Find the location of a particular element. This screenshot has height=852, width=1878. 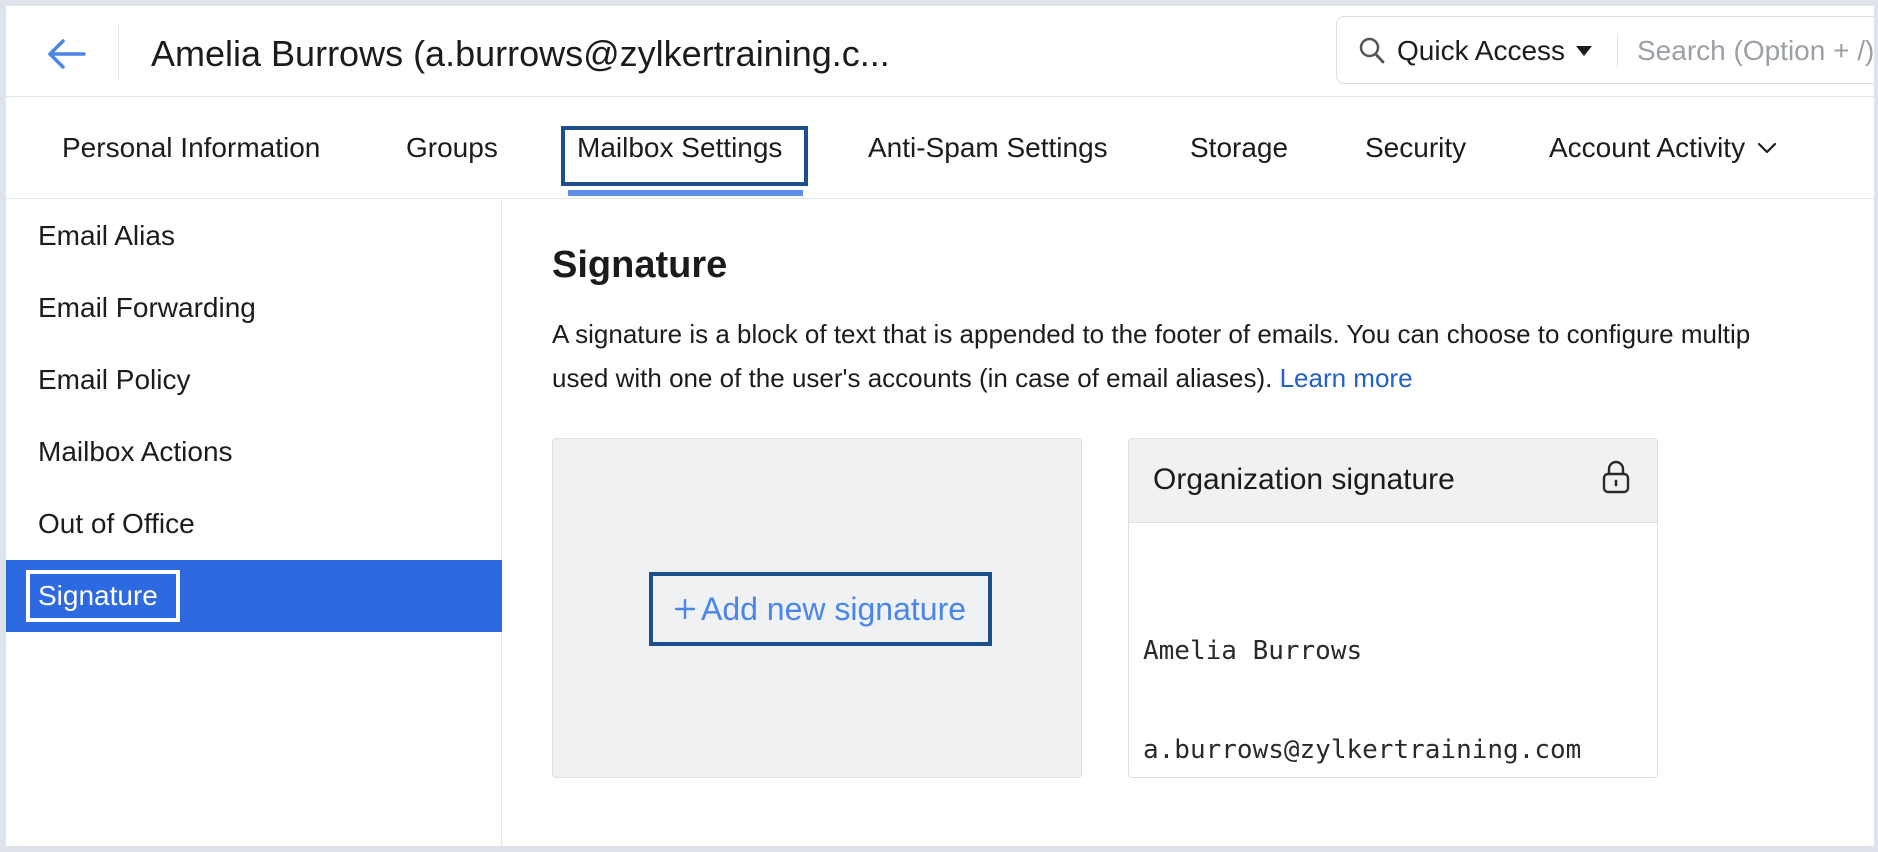

tab-account-activity: Account Activity is located at coordinates (1663, 148).